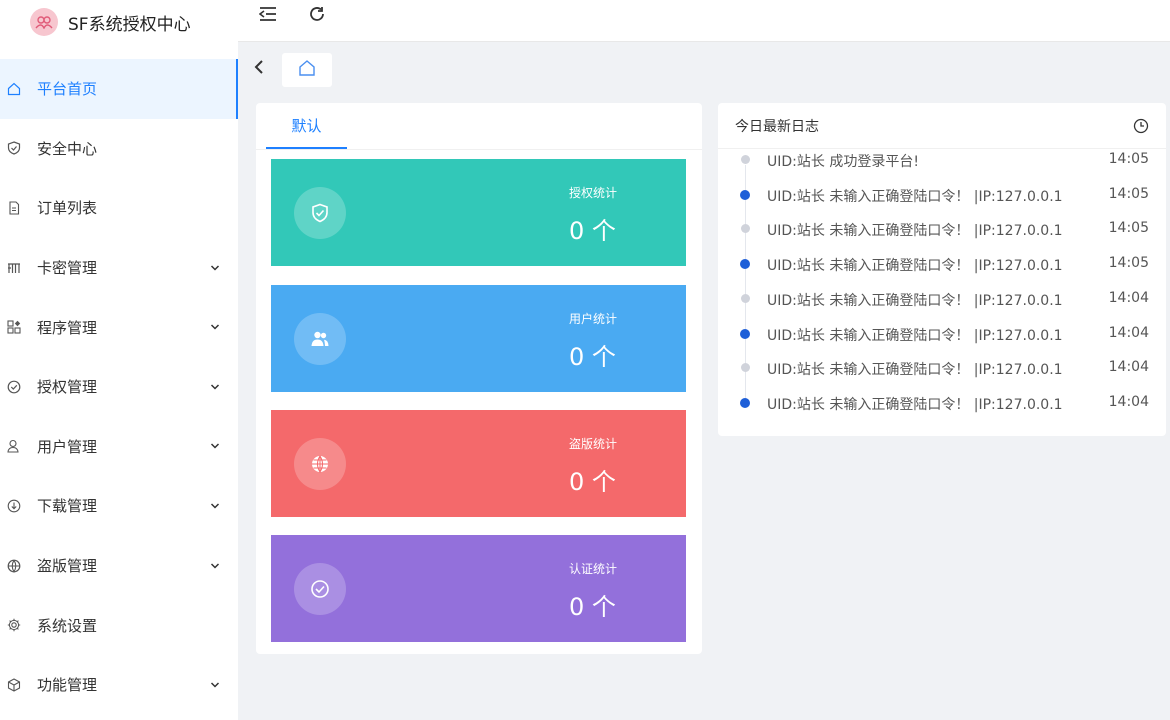 This screenshot has width=1170, height=720. I want to click on tab-divider, so click(479, 149).